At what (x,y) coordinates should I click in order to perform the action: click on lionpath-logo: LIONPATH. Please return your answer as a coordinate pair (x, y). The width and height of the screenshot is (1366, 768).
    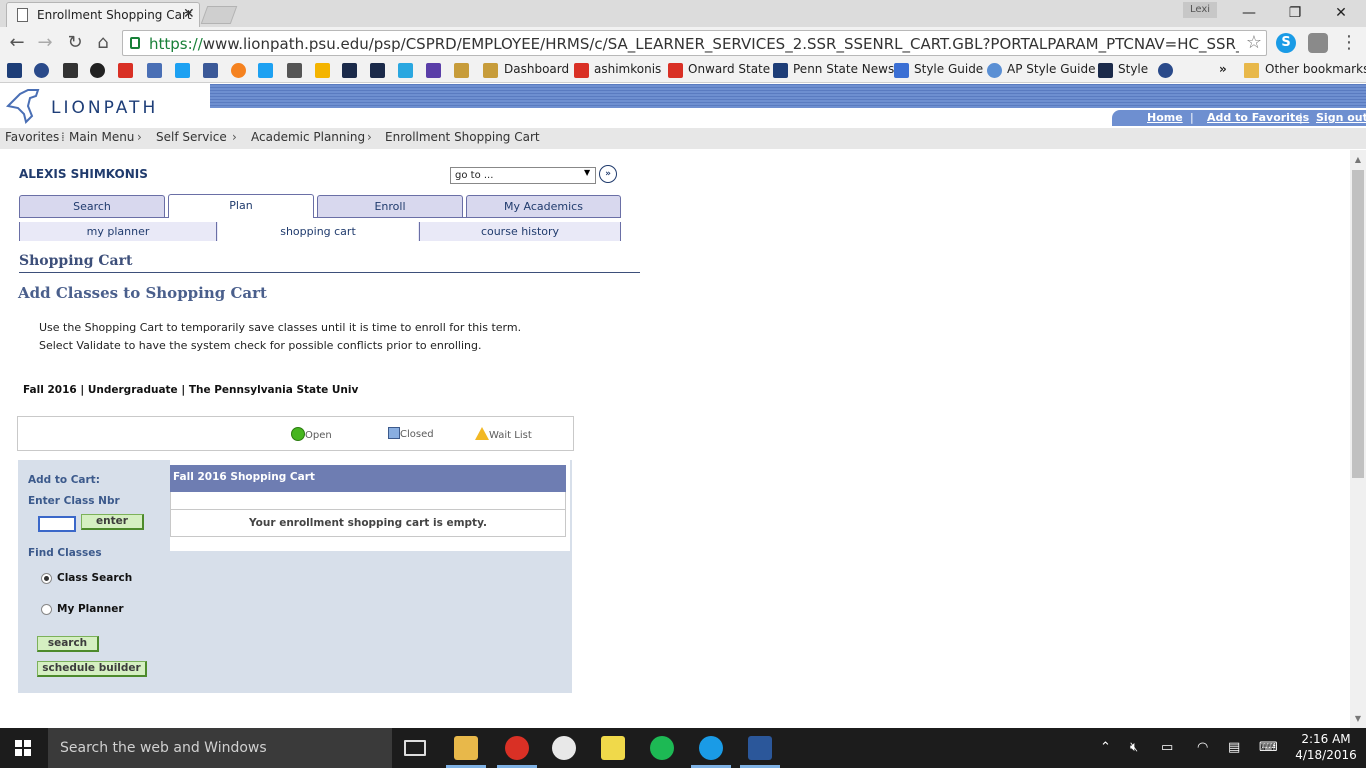
    Looking at the image, I should click on (105, 105).